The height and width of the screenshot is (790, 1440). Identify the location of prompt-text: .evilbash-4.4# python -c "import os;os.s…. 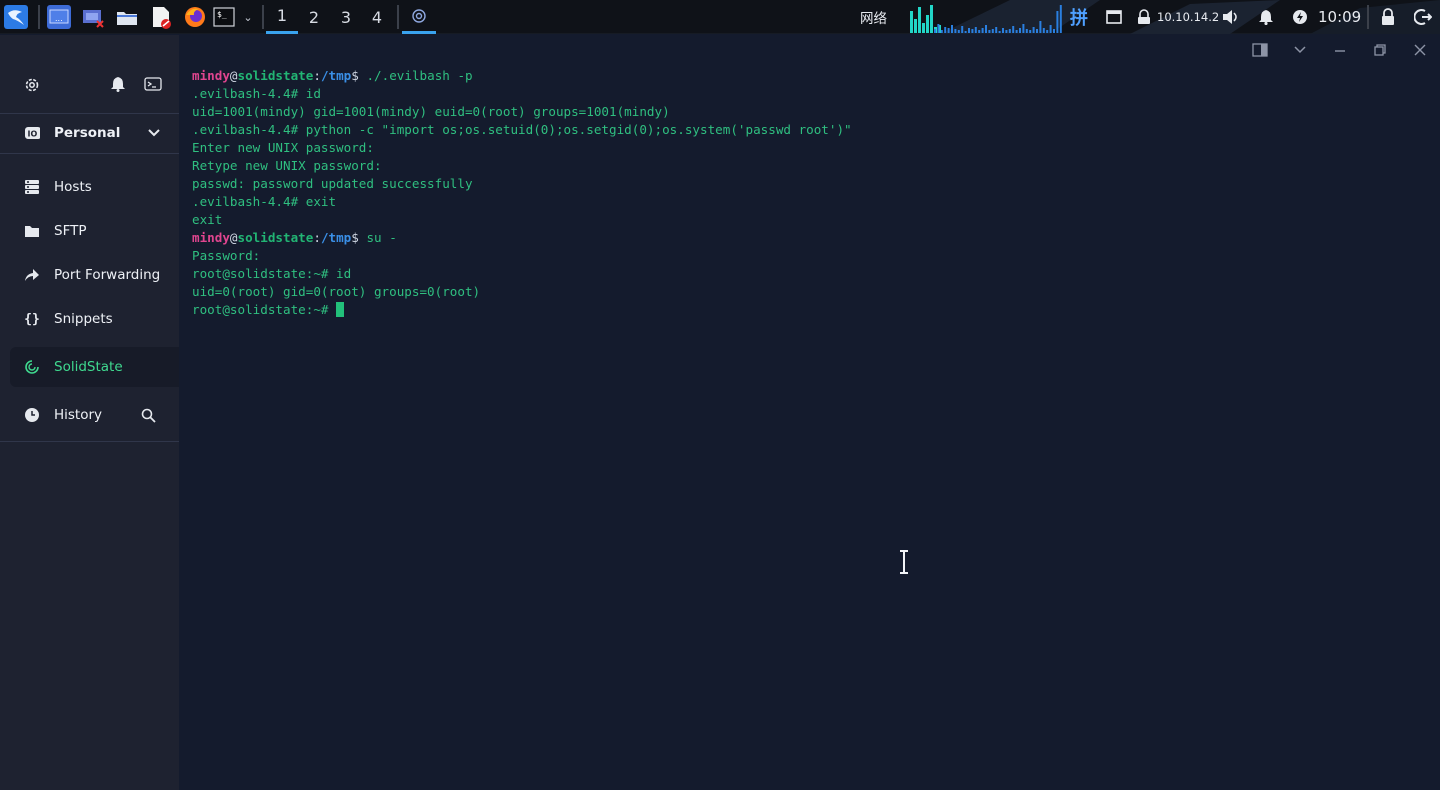
(522, 129).